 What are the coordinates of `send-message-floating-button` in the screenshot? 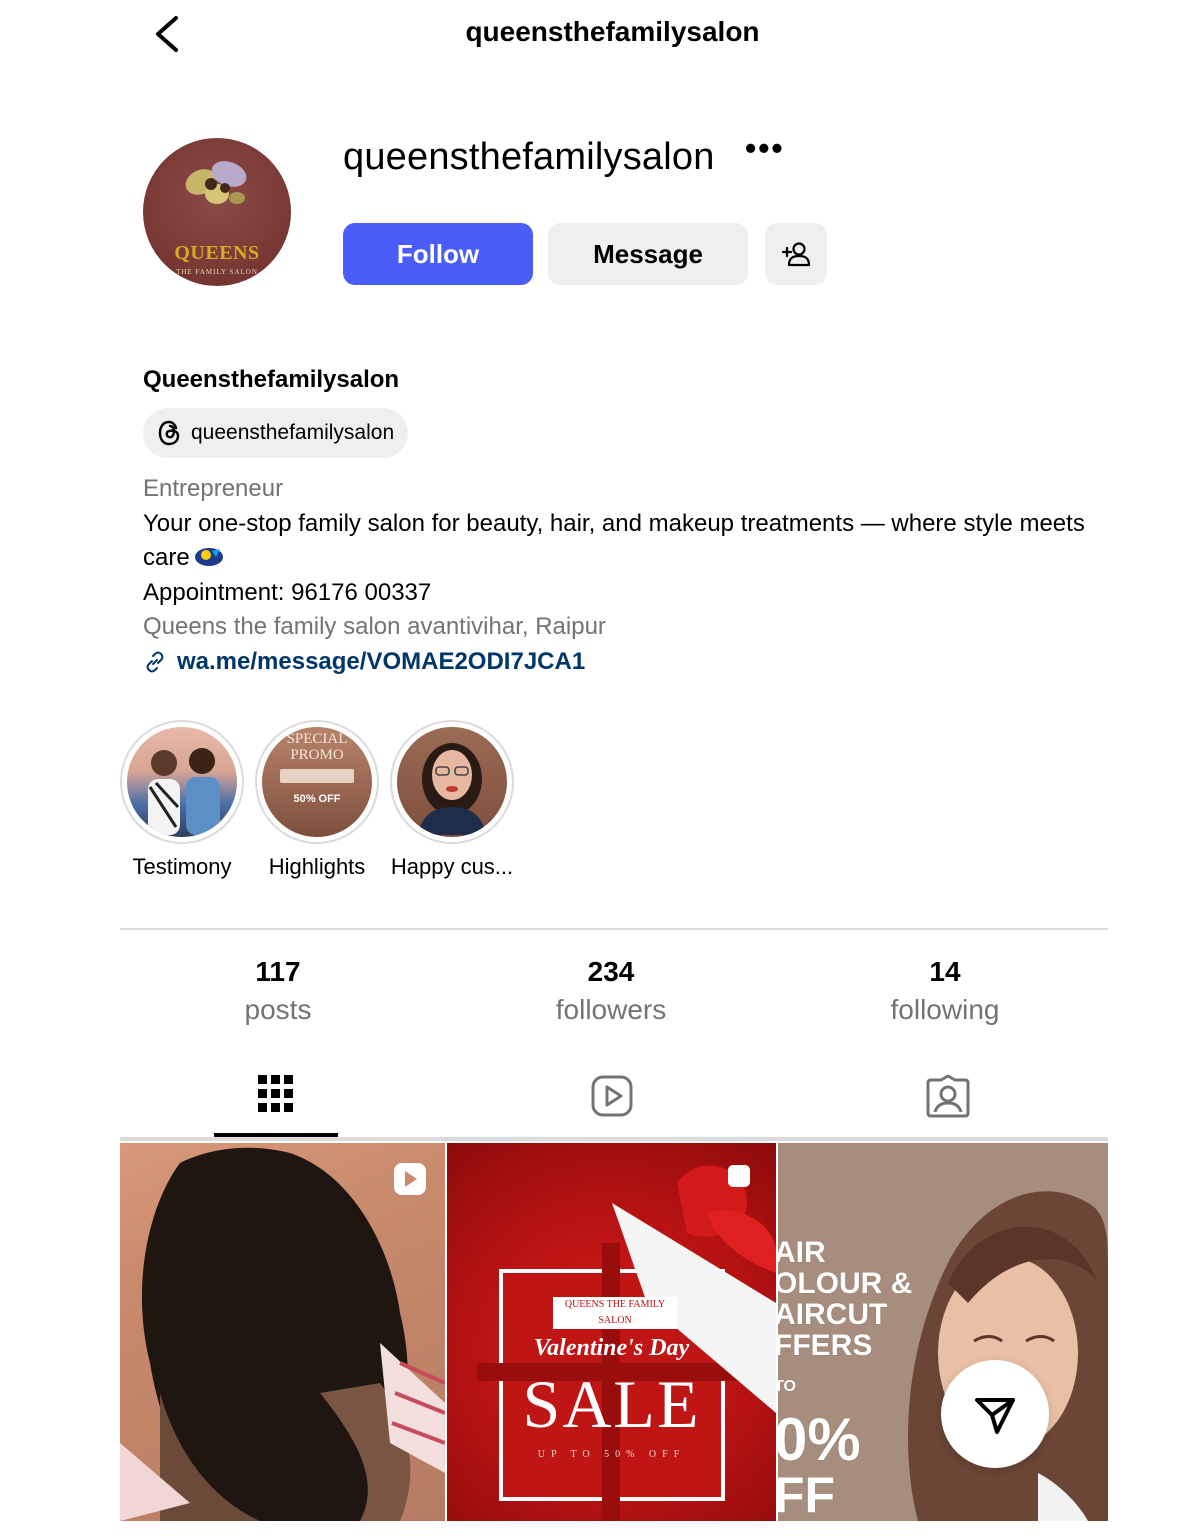 It's located at (995, 1414).